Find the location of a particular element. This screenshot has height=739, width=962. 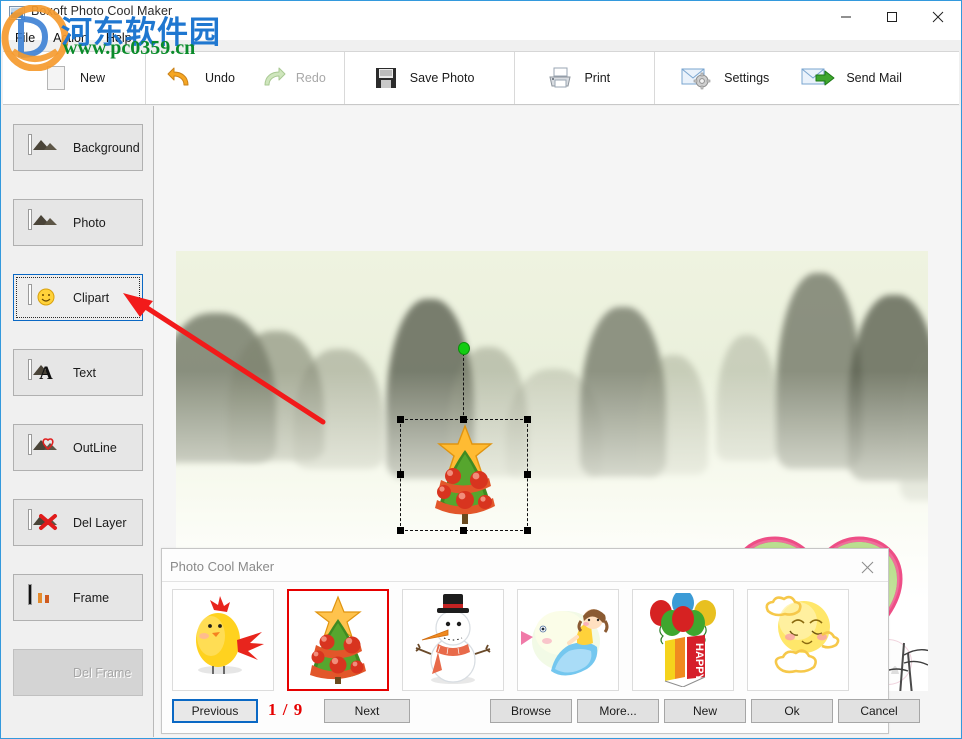

new-clipart-button: New is located at coordinates (705, 711).